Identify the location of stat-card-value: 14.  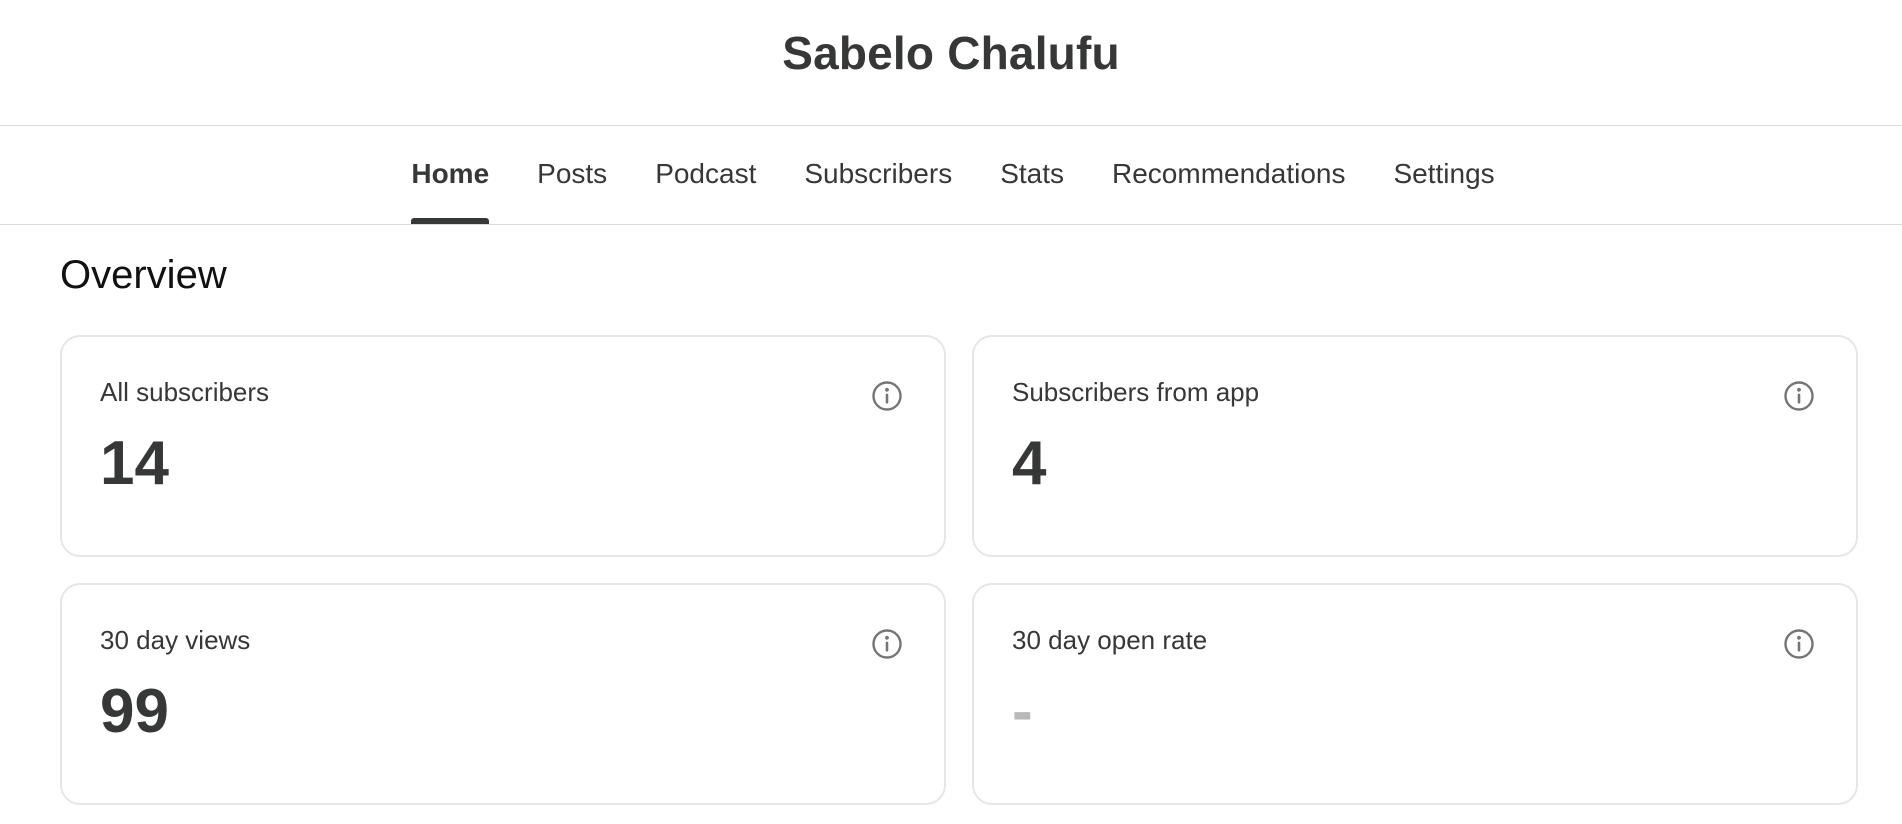
(134, 463).